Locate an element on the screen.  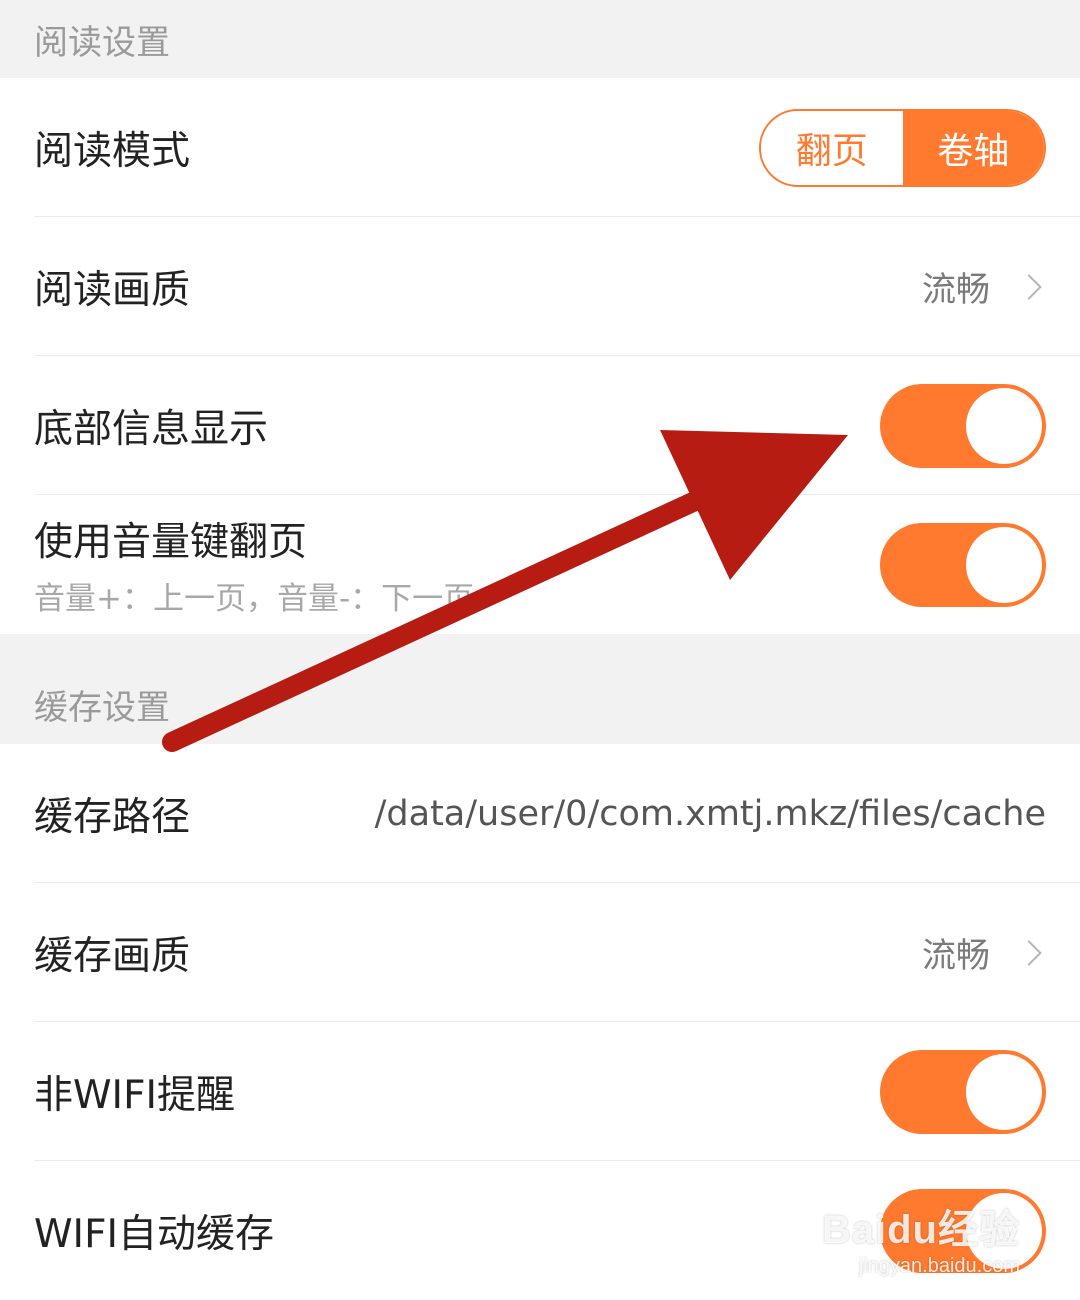
watermark-brand: Baidu经验 is located at coordinates (920, 1230).